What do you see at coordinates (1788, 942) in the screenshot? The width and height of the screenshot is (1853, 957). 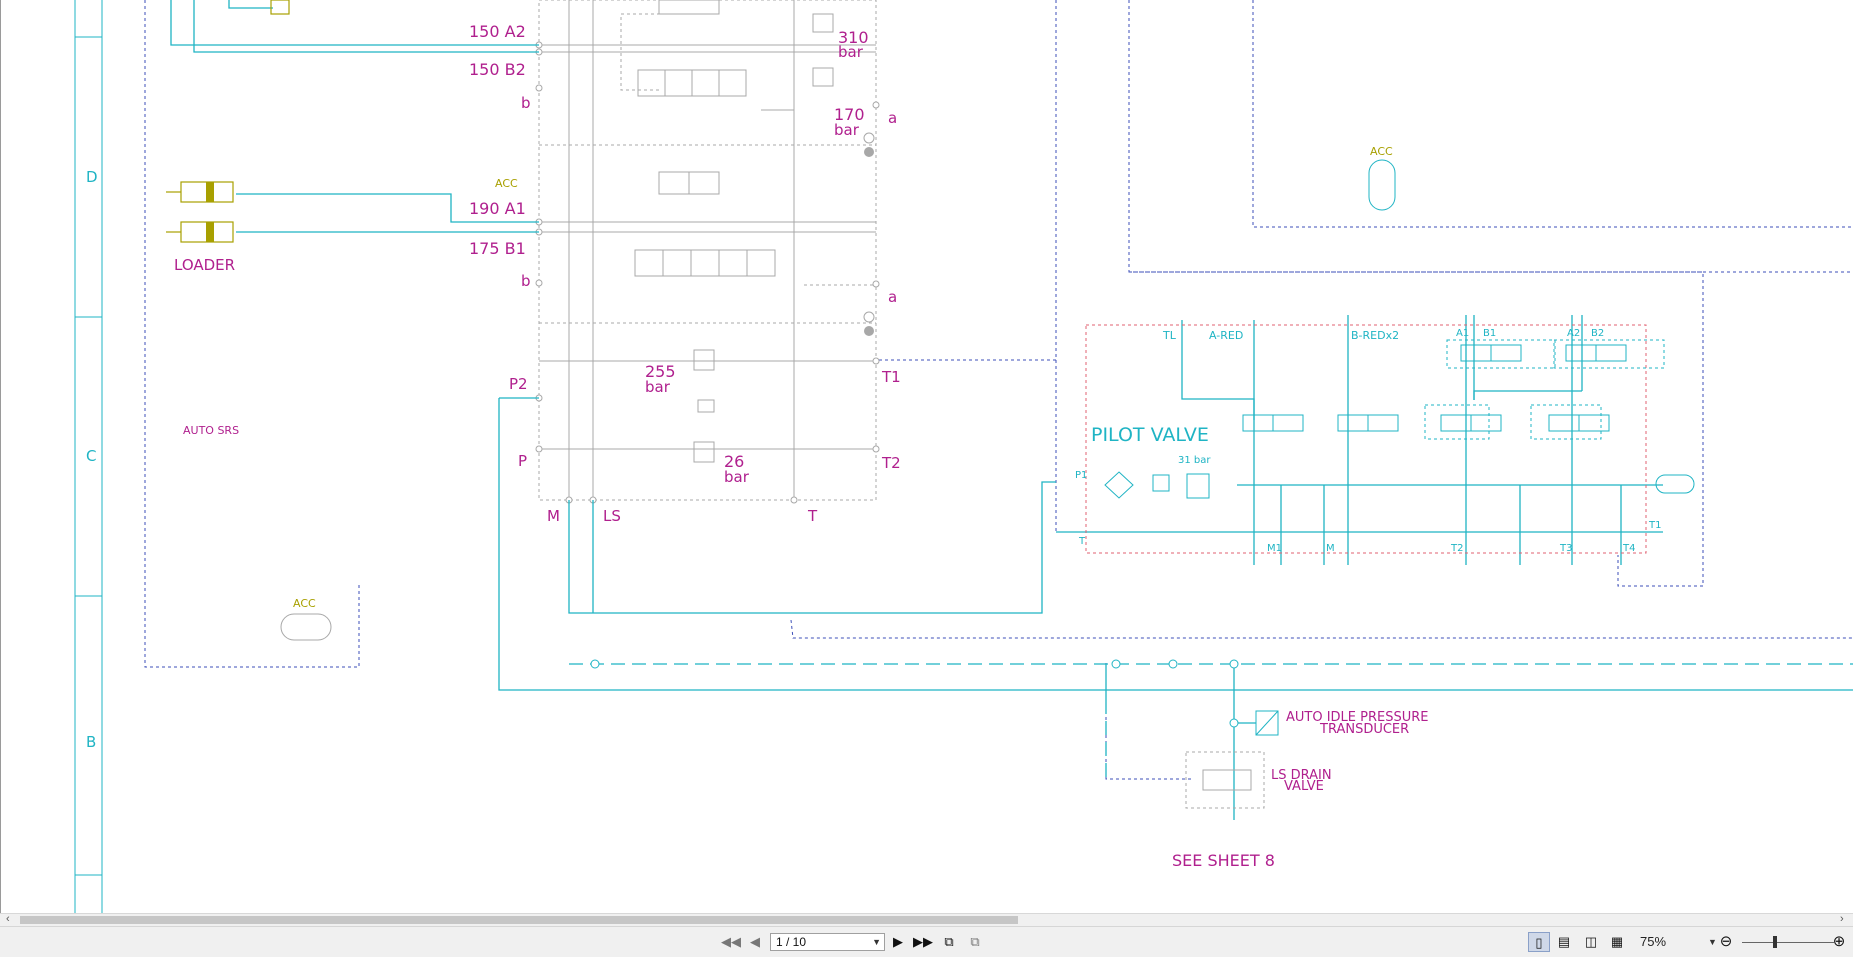 I see `zoom-slider-track` at bounding box center [1788, 942].